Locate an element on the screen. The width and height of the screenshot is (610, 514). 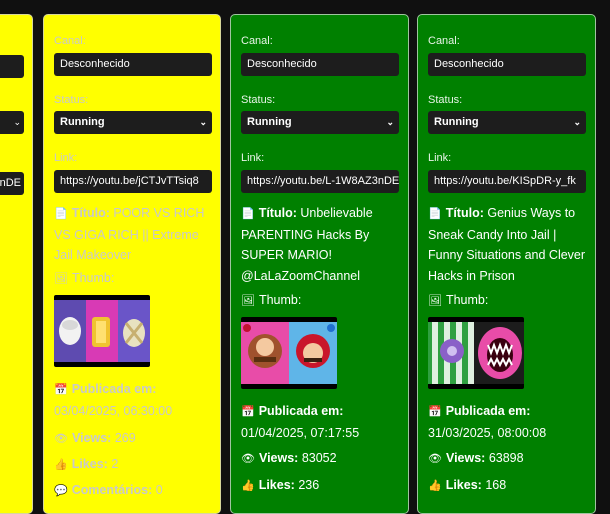
link-field: https://youtu.be/L-1W8AZ3nDE is located at coordinates (320, 181).